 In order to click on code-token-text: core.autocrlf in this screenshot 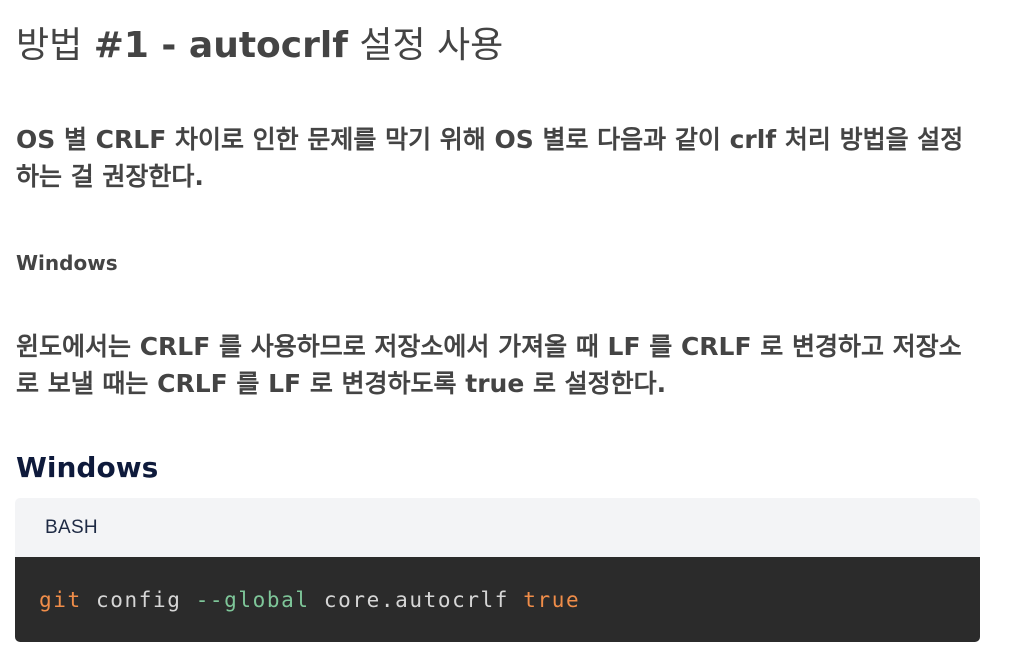, I will do `click(416, 599)`.